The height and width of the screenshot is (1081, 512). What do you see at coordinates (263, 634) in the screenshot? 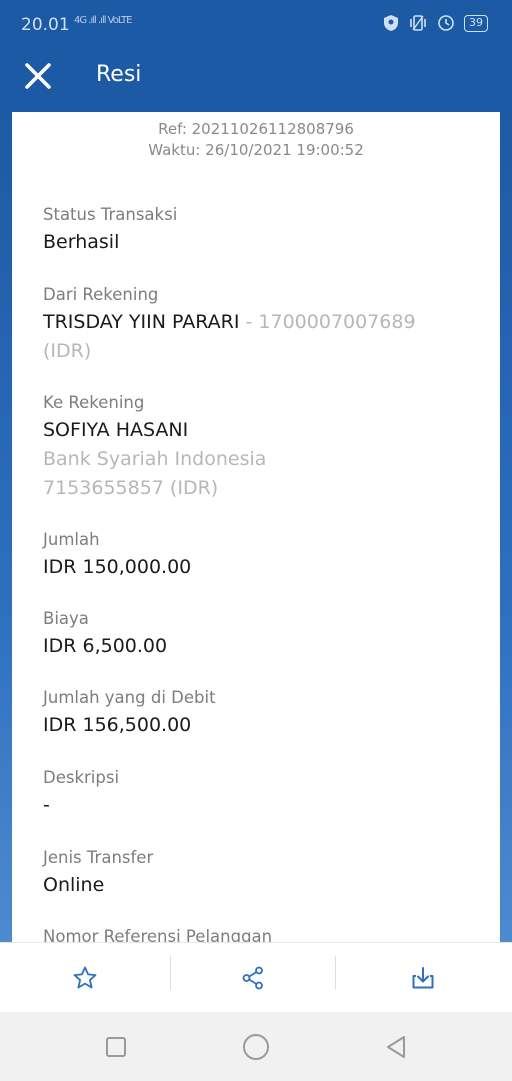
I see `fee-field: Biaya IDR 6,500.00` at bounding box center [263, 634].